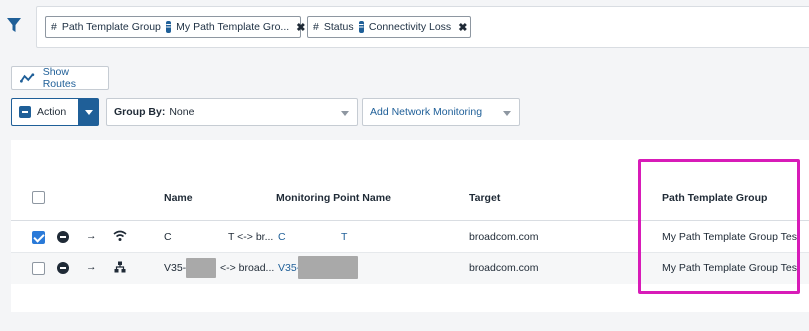 Image resolution: width=809 pixels, height=331 pixels. I want to click on row-monitoring-point-suffix: T, so click(344, 237).